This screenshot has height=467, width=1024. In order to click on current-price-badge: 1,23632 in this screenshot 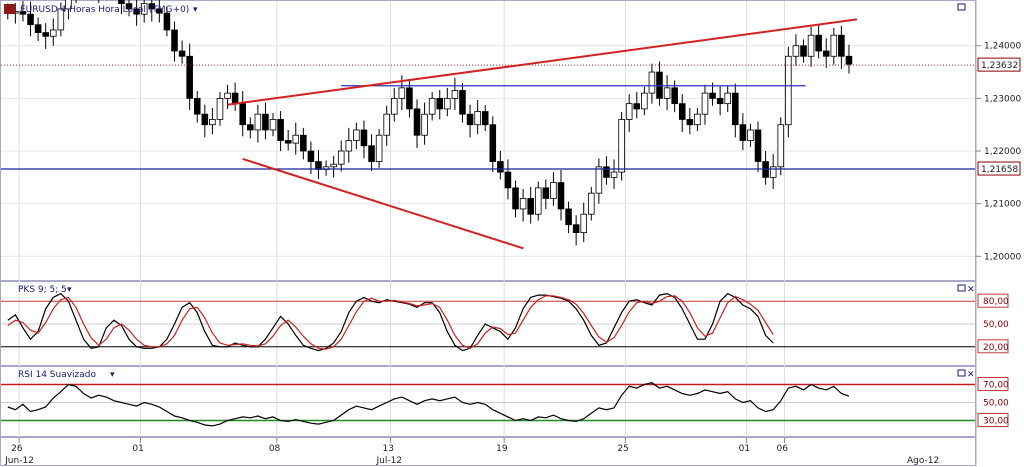, I will do `click(999, 66)`.